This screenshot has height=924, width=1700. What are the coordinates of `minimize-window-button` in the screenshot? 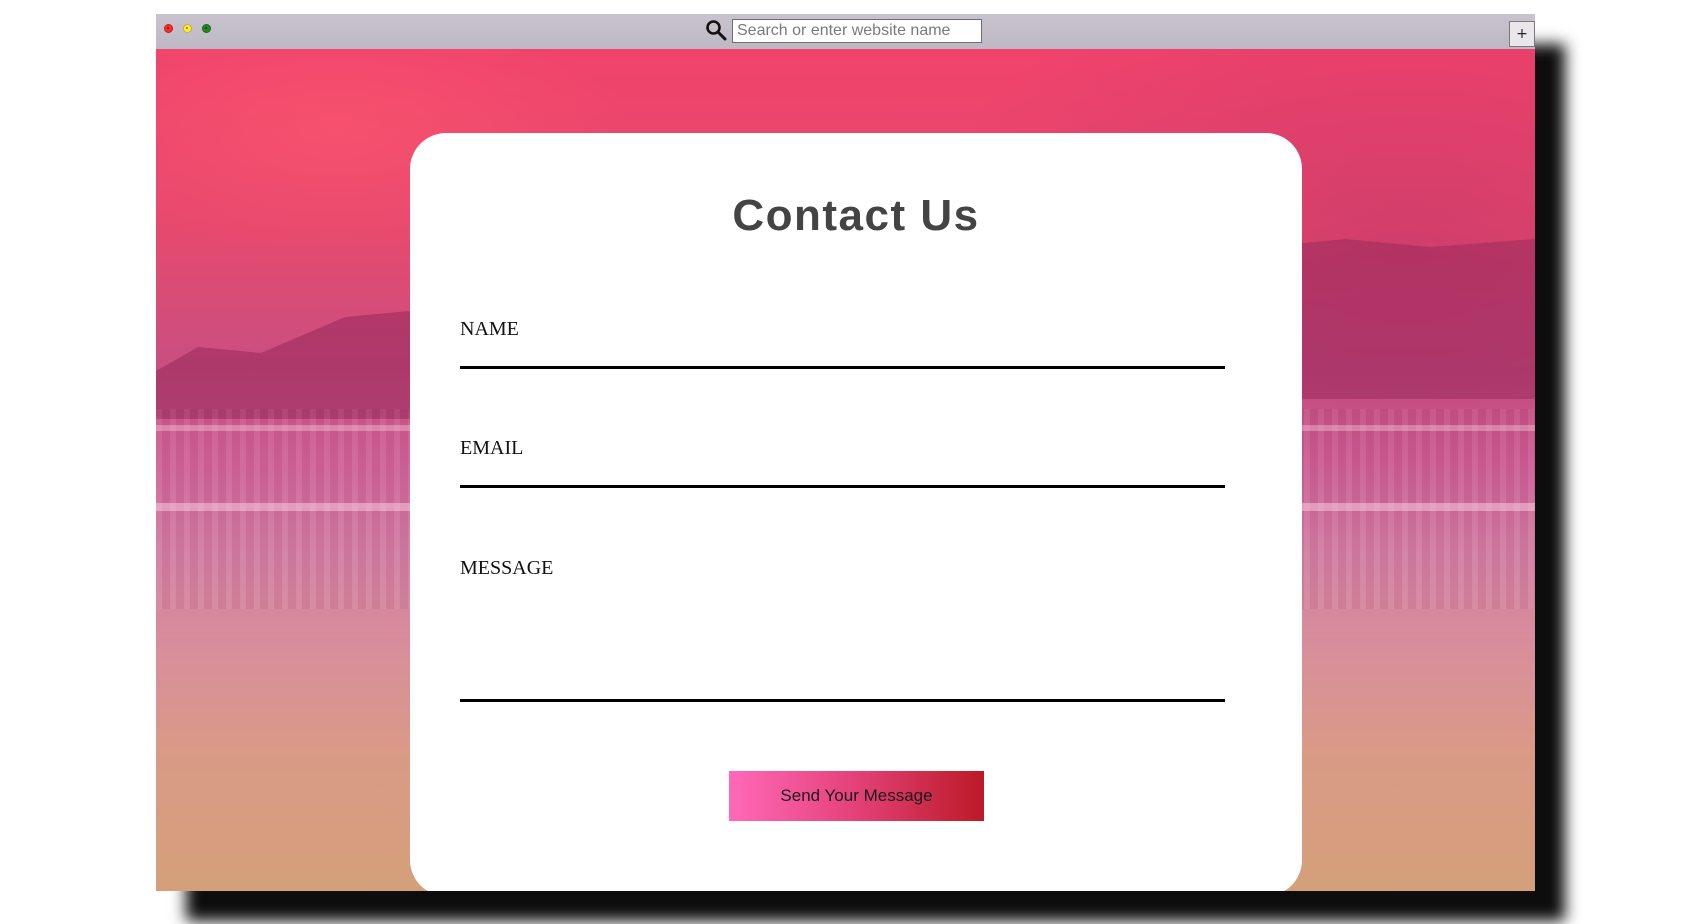 It's located at (187, 28).